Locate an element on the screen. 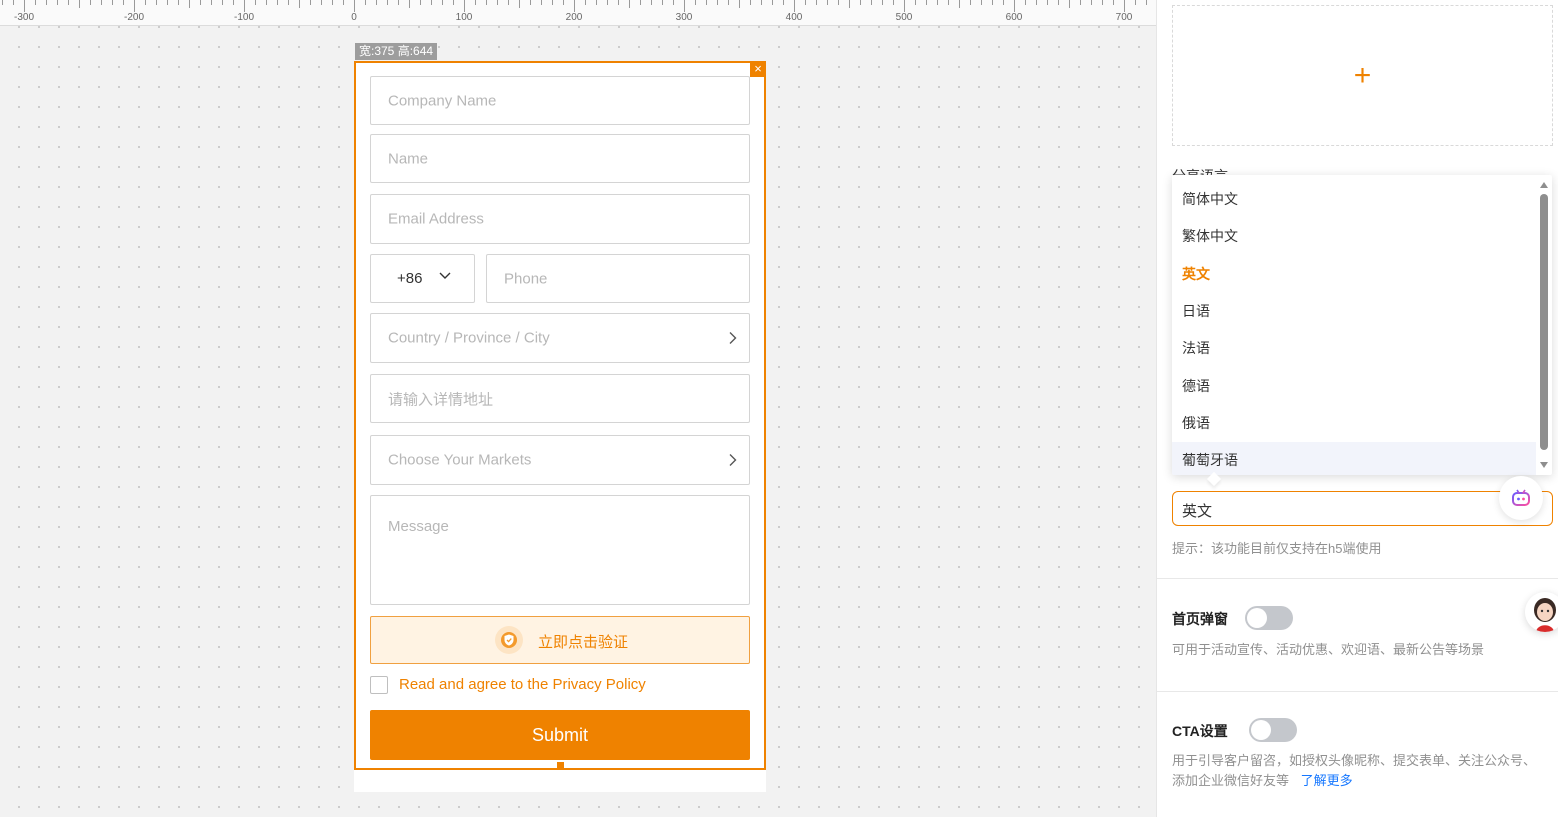  ruler-label: 100 is located at coordinates (464, 17).